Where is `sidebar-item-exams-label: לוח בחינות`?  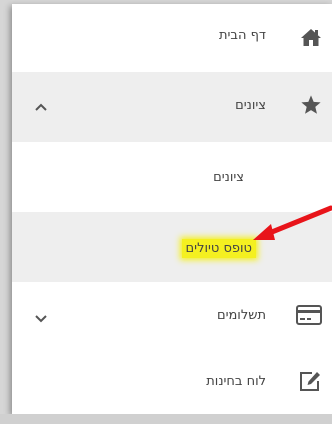 sidebar-item-exams-label: לוח בחינות is located at coordinates (236, 381).